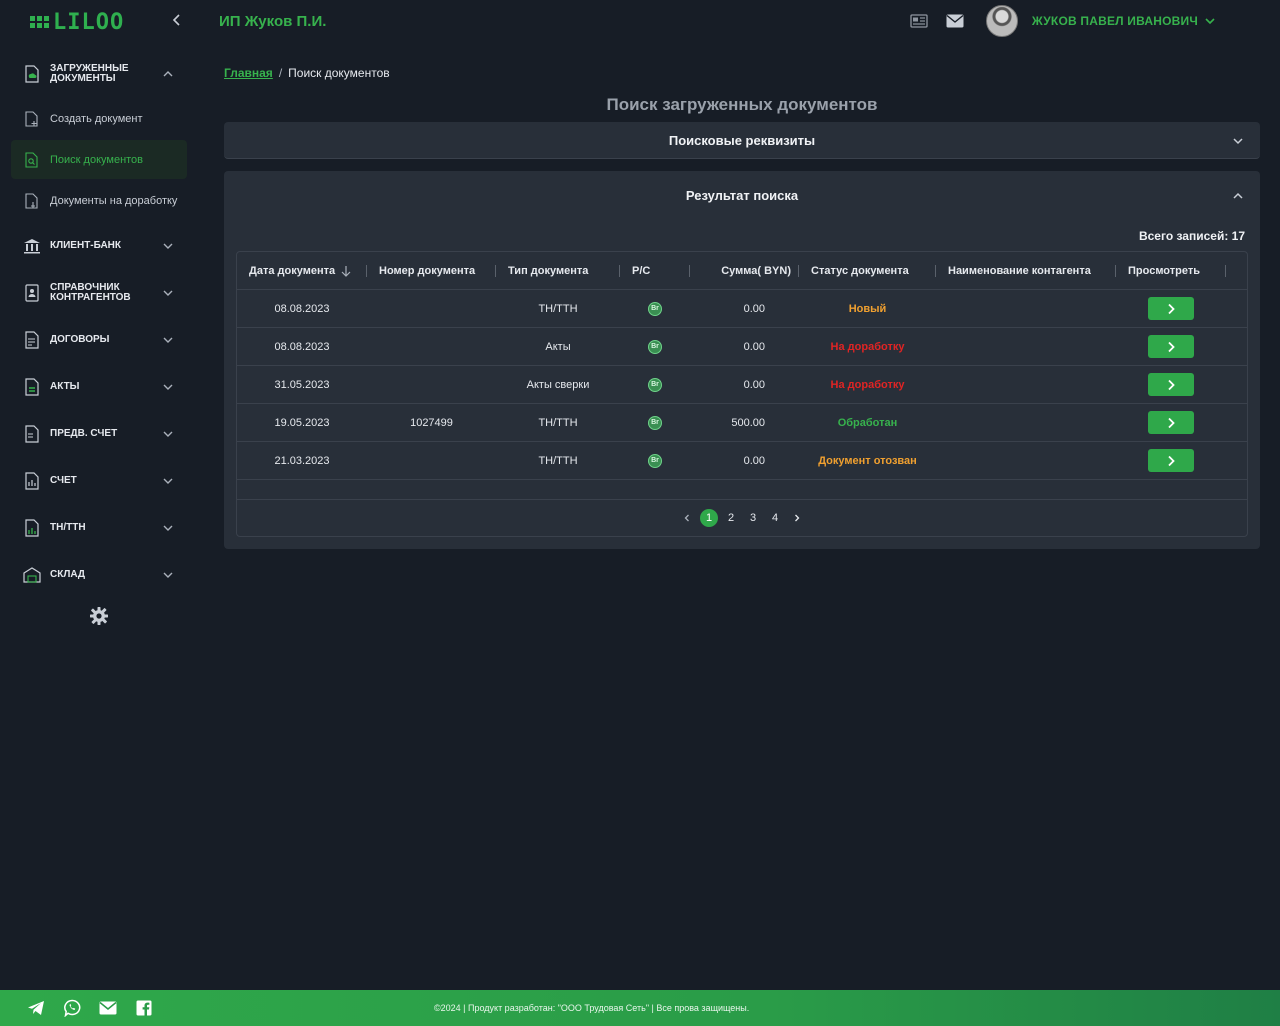  What do you see at coordinates (797, 518) in the screenshot?
I see `next-page-button` at bounding box center [797, 518].